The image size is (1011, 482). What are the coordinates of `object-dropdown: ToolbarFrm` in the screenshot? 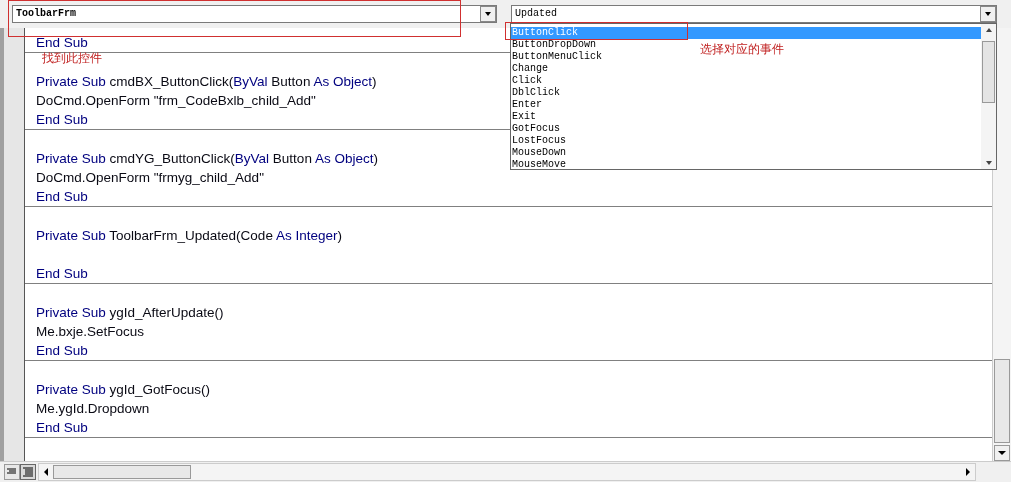 It's located at (254, 13).